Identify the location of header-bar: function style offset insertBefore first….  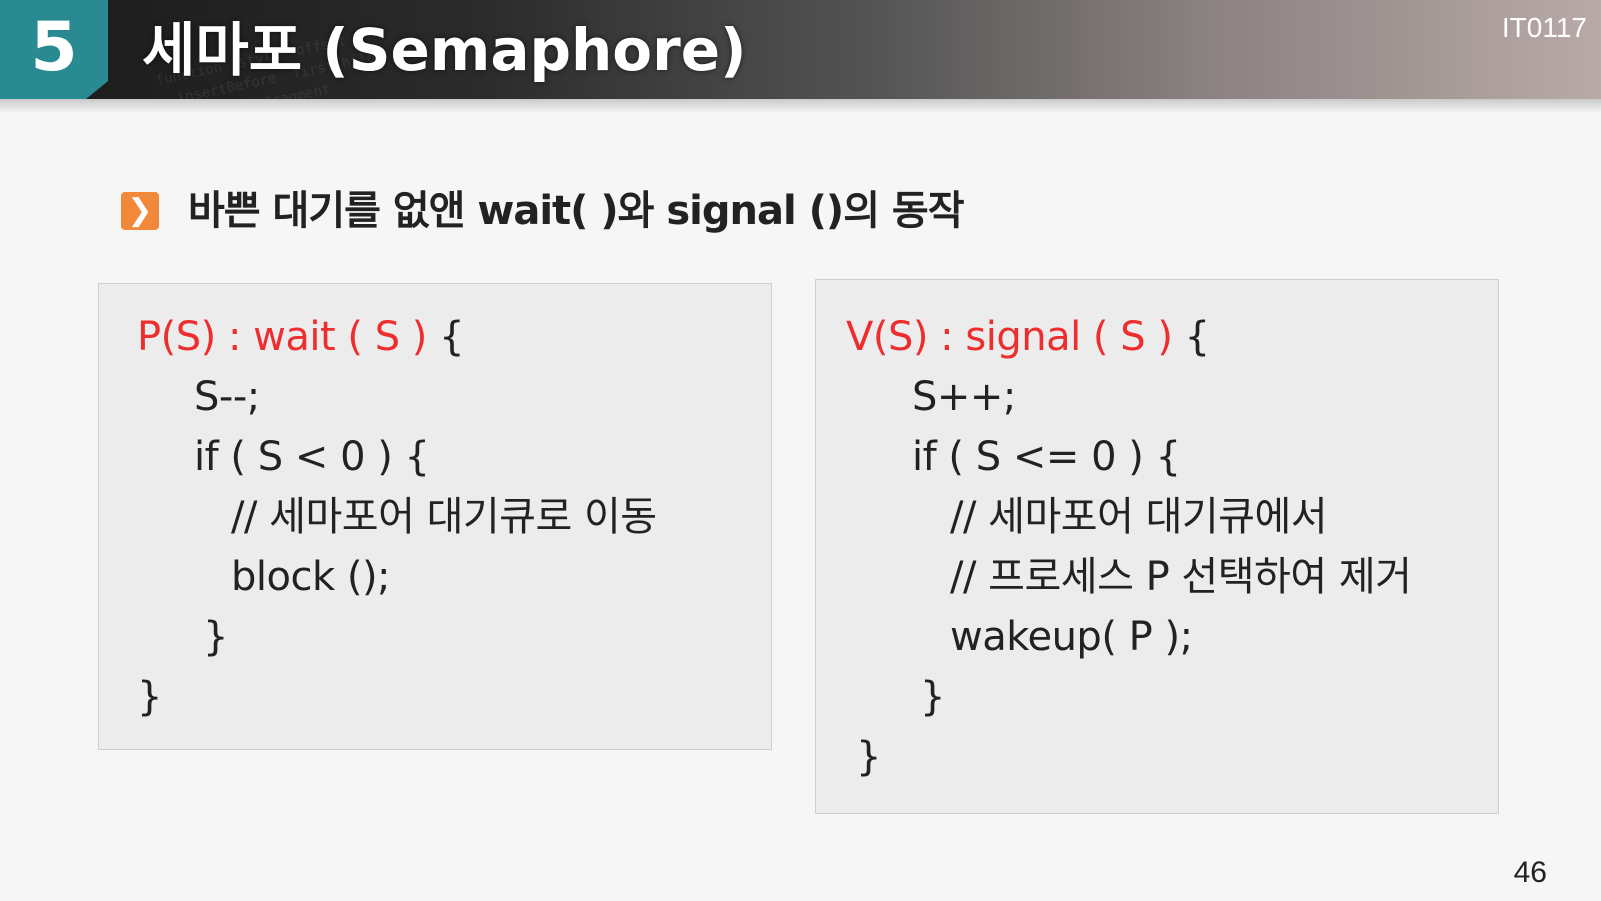
(800, 49).